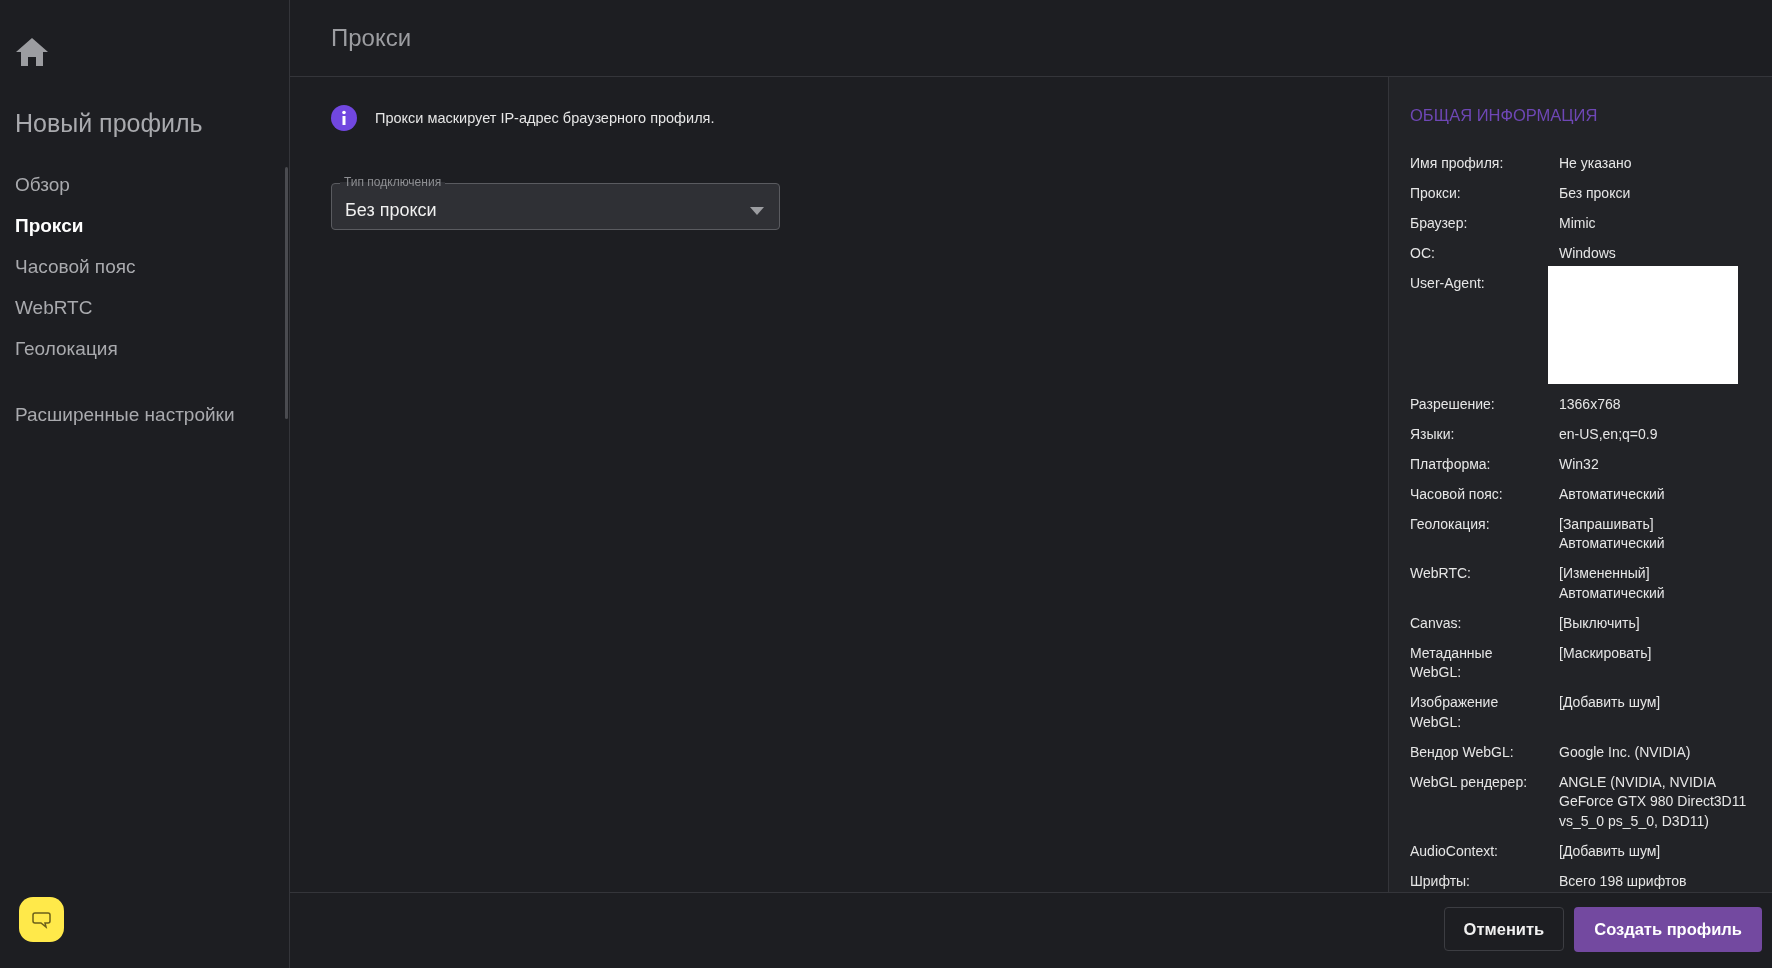 The height and width of the screenshot is (968, 1772). Describe the element at coordinates (32, 52) in the screenshot. I see `home-icon` at that location.